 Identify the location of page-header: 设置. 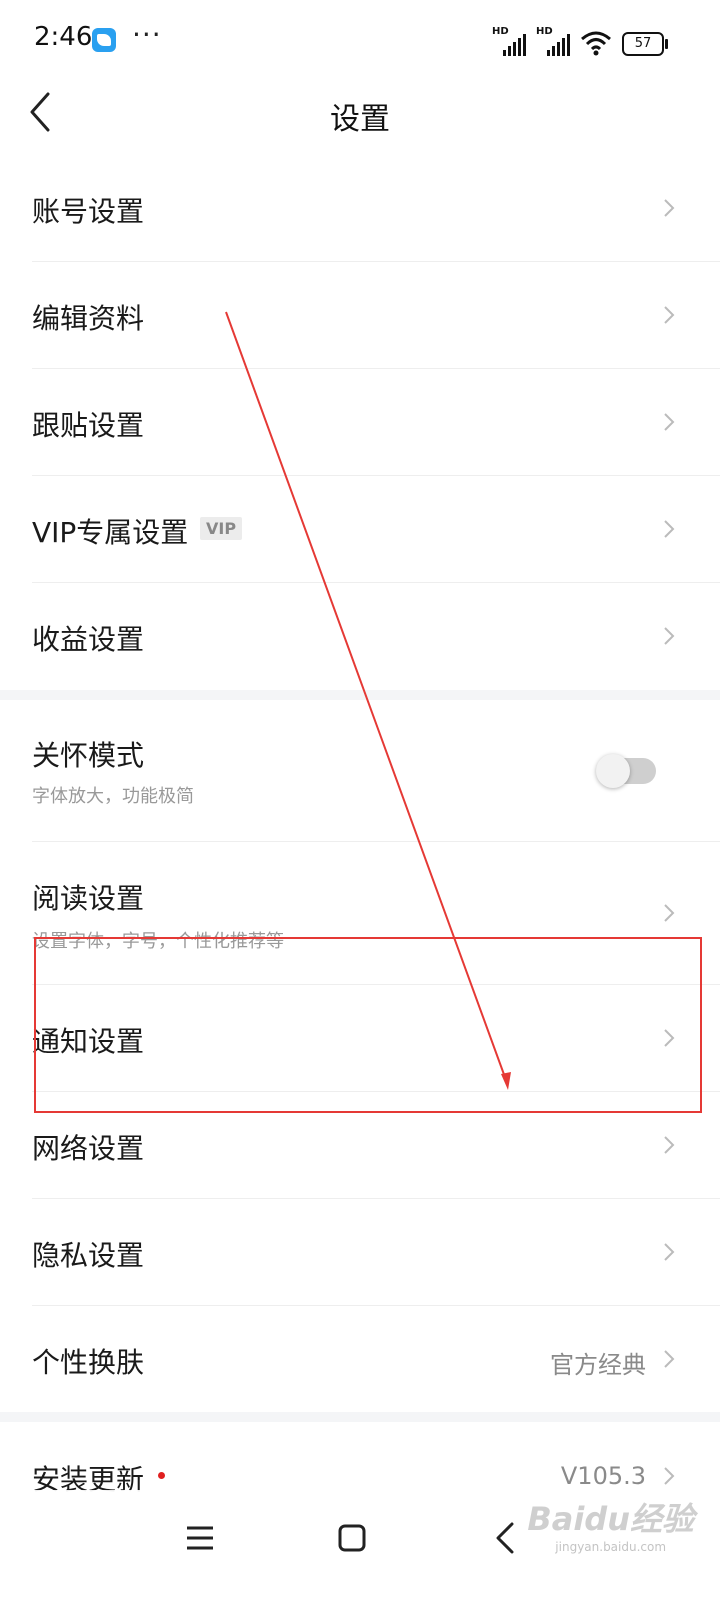
(360, 112).